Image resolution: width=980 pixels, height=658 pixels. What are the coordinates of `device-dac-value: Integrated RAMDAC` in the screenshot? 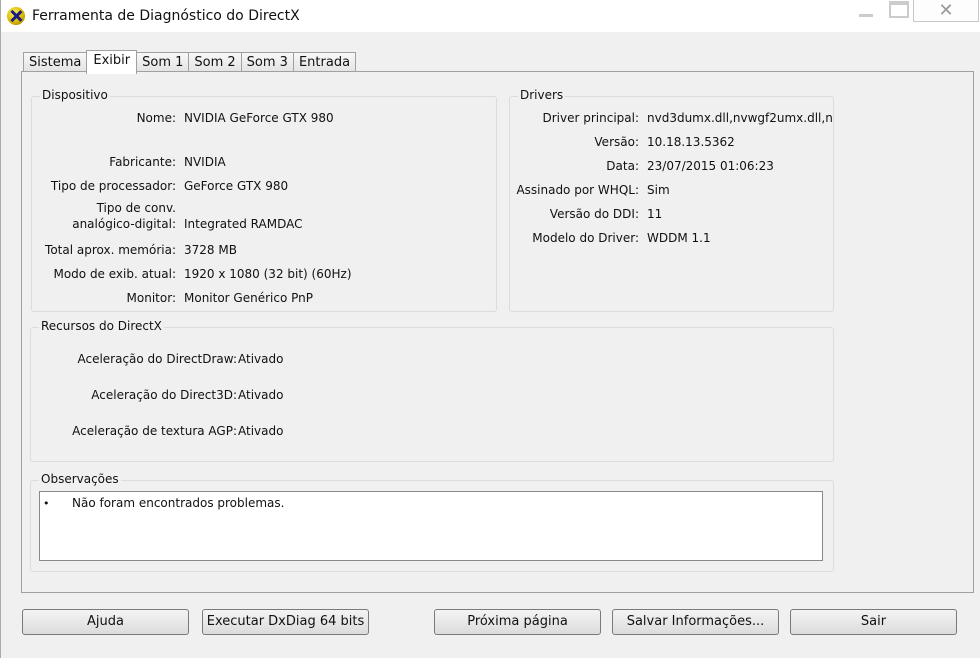 It's located at (243, 224).